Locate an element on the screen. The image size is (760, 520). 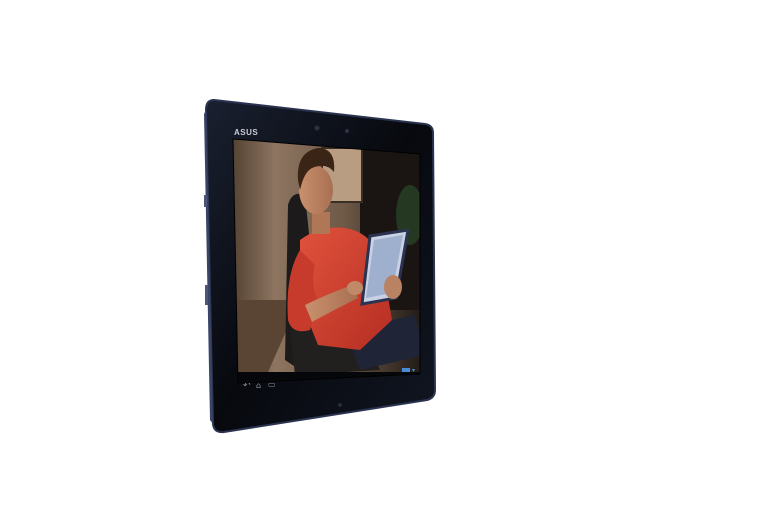
tablet-screen is located at coordinates (326, 261).